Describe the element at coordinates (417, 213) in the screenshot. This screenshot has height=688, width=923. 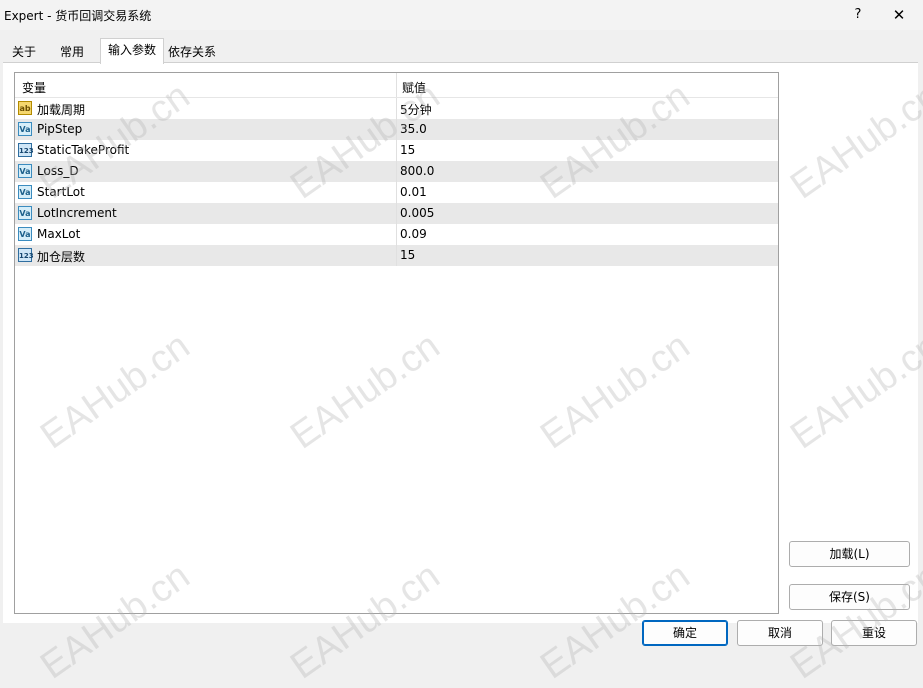
I see `param-value: 0.005` at that location.